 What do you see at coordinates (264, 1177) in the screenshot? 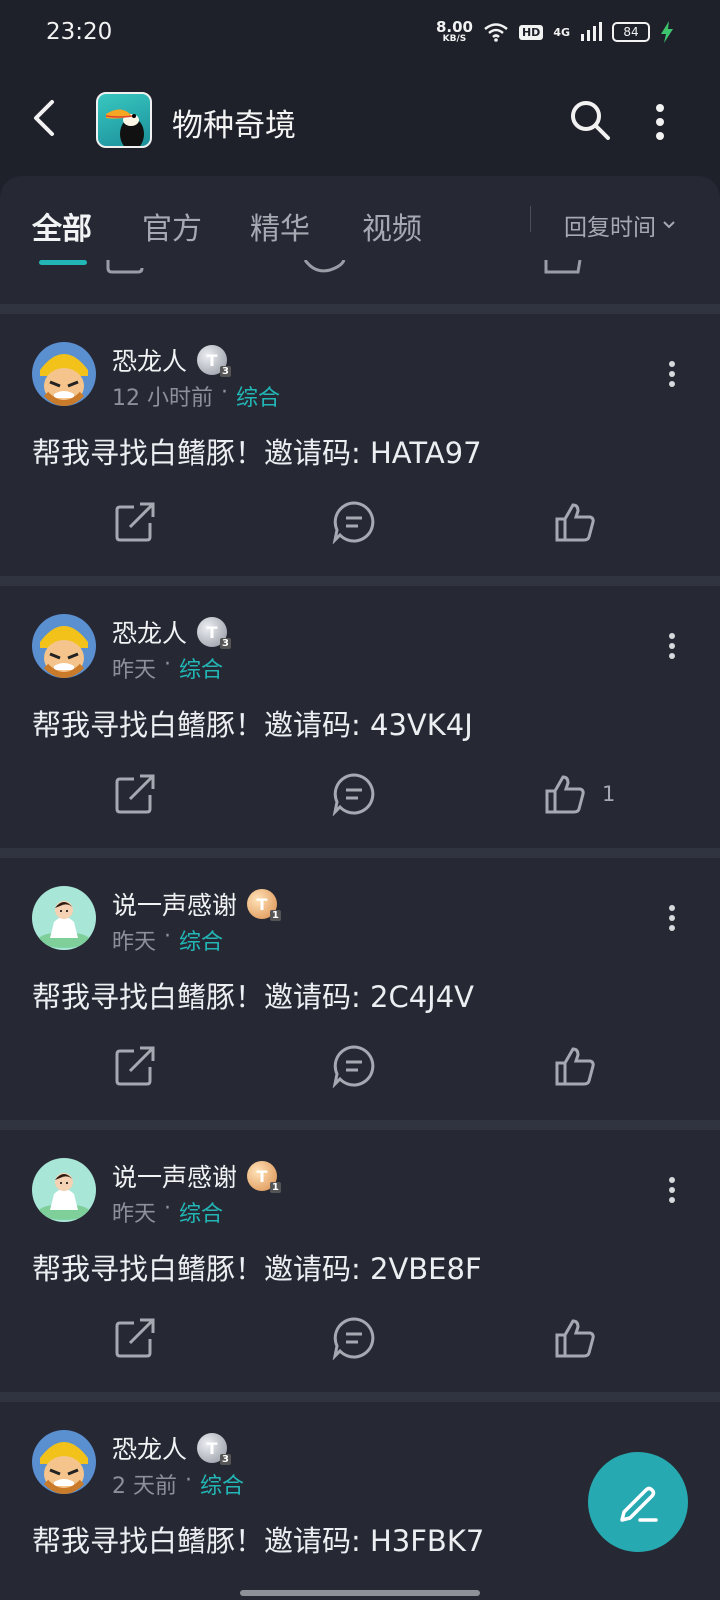
I see `level-badge: T1` at bounding box center [264, 1177].